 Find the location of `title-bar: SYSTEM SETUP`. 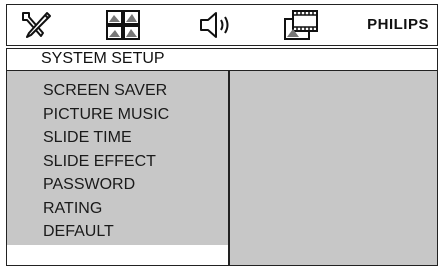

title-bar: SYSTEM SETUP is located at coordinates (222, 60).